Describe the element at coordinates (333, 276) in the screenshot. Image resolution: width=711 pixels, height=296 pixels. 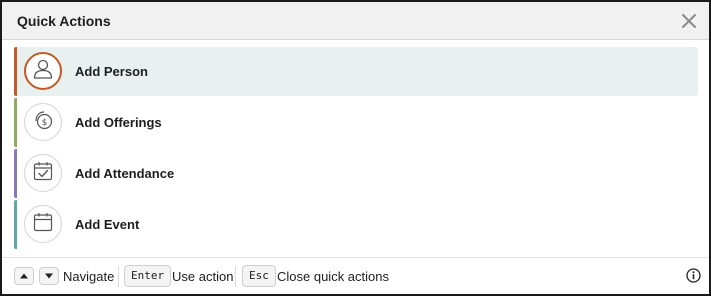
I see `close-quick-actions-label: Close quick actions` at that location.